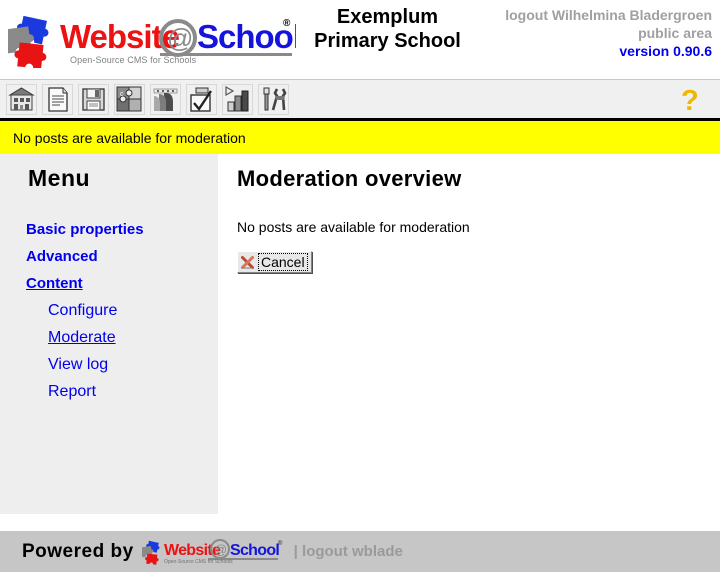  Describe the element at coordinates (147, 99) in the screenshot. I see `toolbar-icon-group: c` at that location.